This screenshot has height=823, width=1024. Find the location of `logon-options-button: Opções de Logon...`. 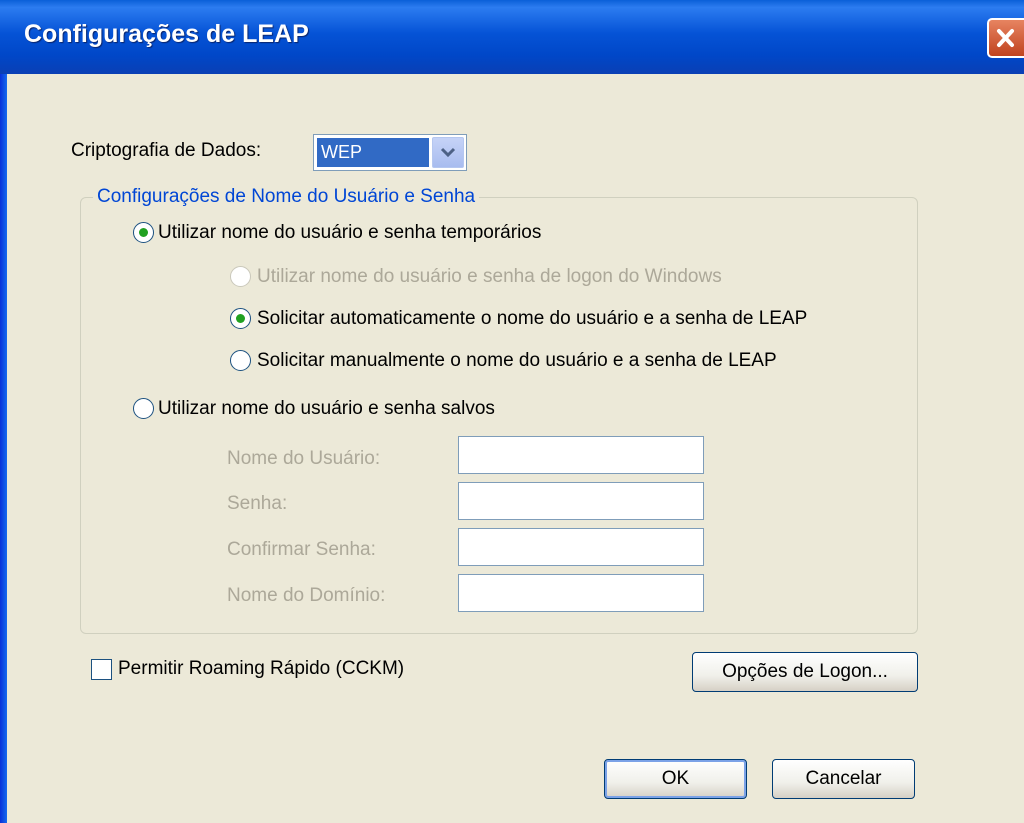

logon-options-button: Opções de Logon... is located at coordinates (805, 672).